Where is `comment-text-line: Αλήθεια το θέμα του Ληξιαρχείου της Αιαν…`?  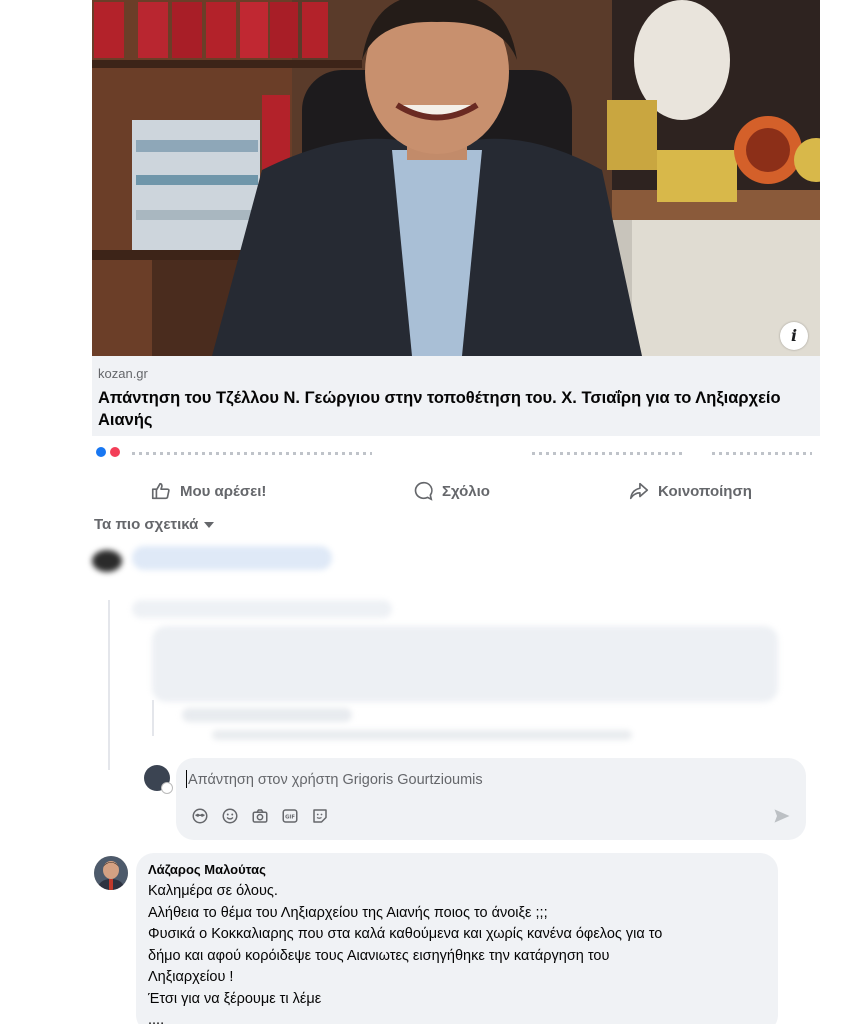 comment-text-line: Αλήθεια το θέμα του Ληξιαρχείου της Αιαν… is located at coordinates (348, 912).